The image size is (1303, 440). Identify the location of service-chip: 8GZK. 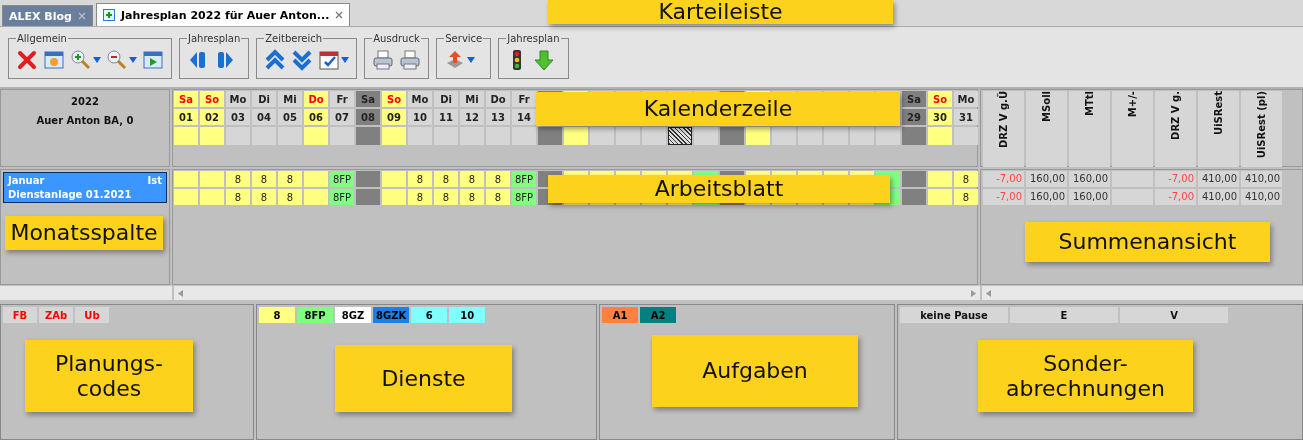
(391, 315).